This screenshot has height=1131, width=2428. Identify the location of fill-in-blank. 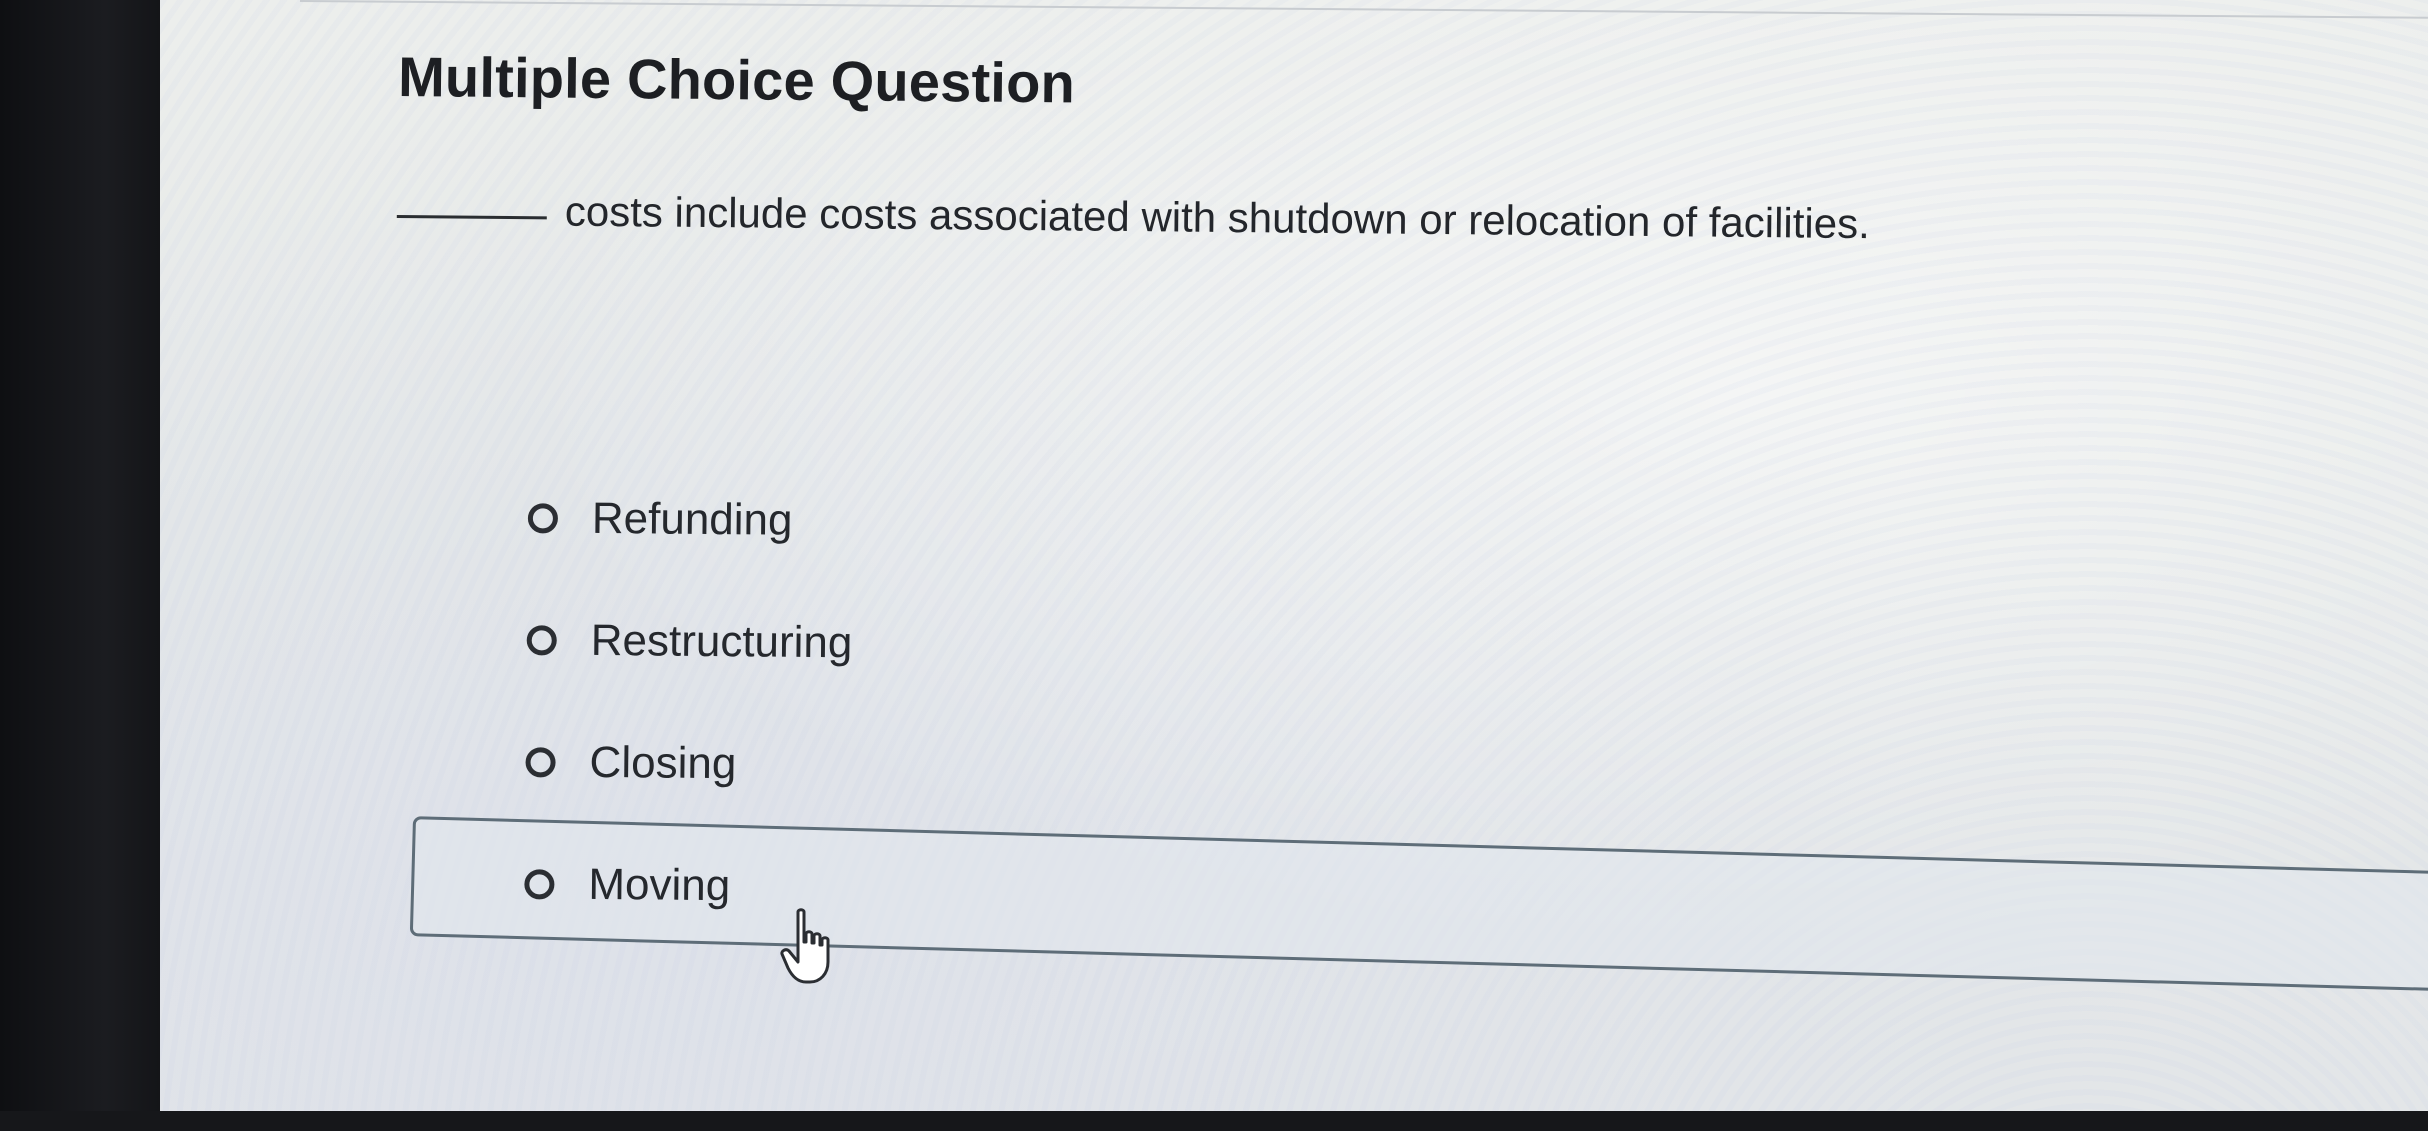
(471, 217).